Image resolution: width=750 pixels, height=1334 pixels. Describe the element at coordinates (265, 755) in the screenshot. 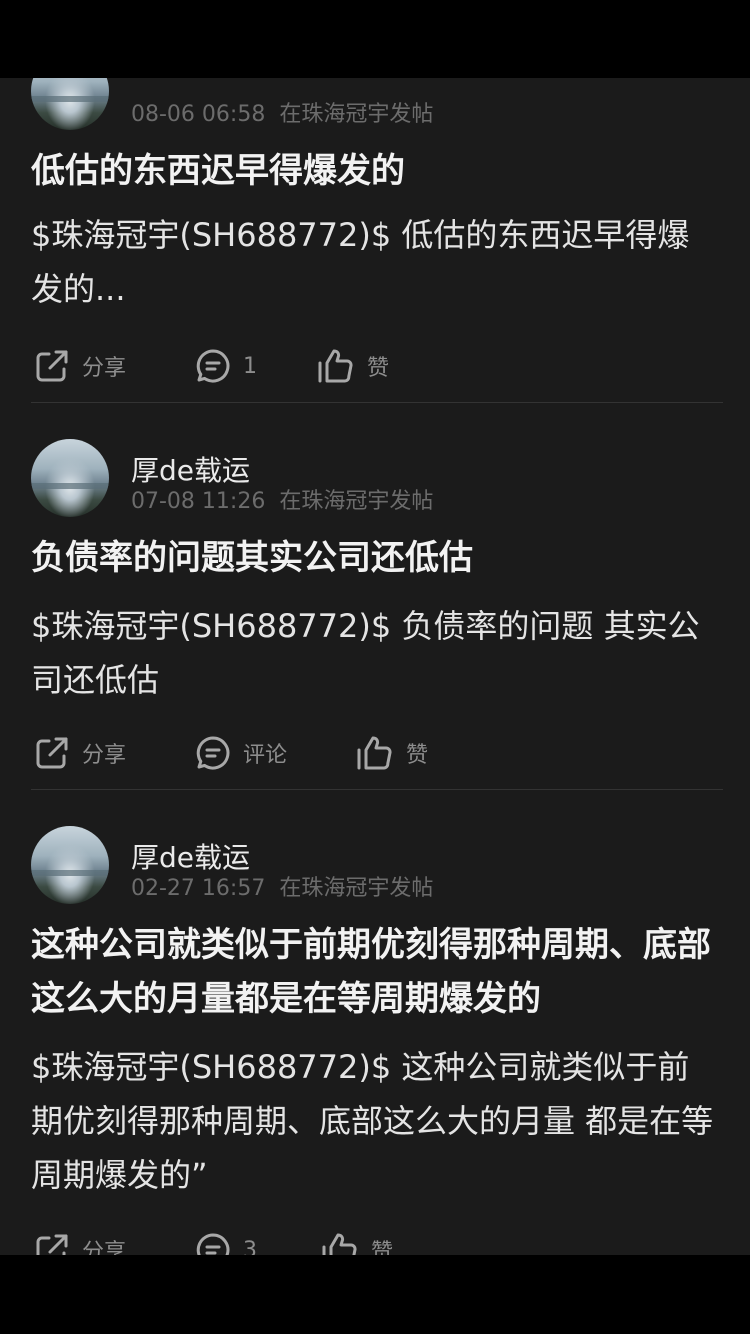

I see `comment-label: 评论` at that location.